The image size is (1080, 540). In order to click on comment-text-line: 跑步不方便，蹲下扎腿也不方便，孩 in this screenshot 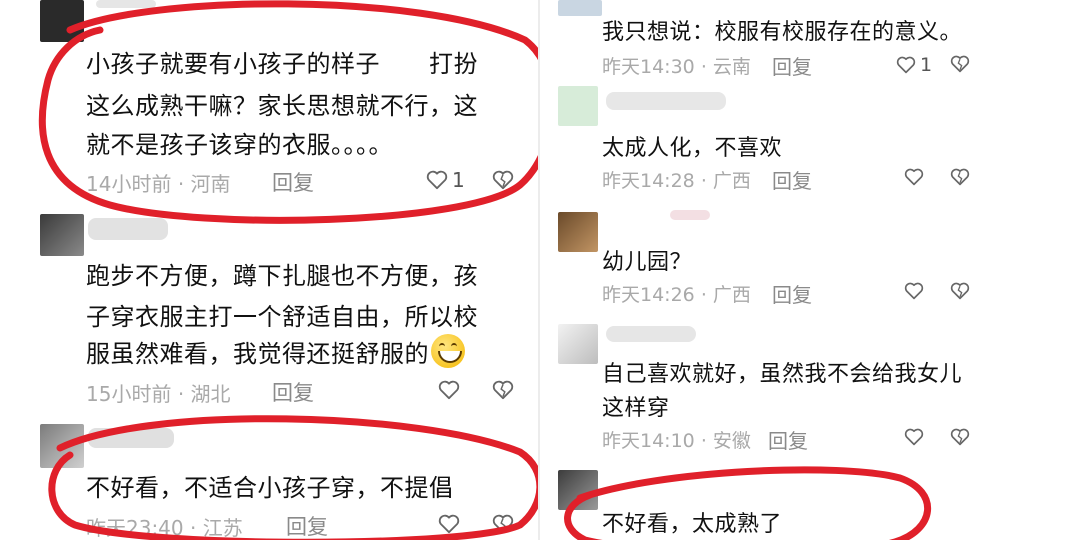, I will do `click(282, 276)`.